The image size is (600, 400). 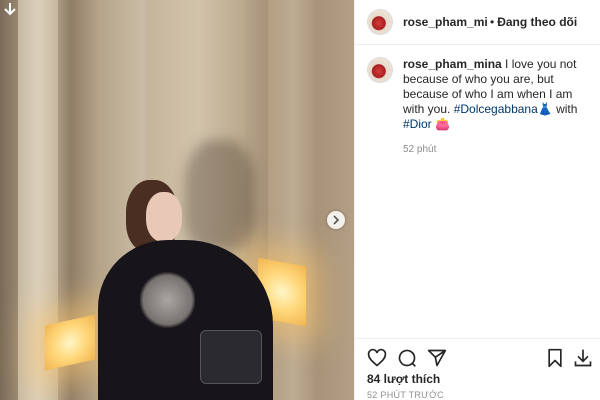 What do you see at coordinates (417, 124) in the screenshot?
I see `hashtag-link: #Dior` at bounding box center [417, 124].